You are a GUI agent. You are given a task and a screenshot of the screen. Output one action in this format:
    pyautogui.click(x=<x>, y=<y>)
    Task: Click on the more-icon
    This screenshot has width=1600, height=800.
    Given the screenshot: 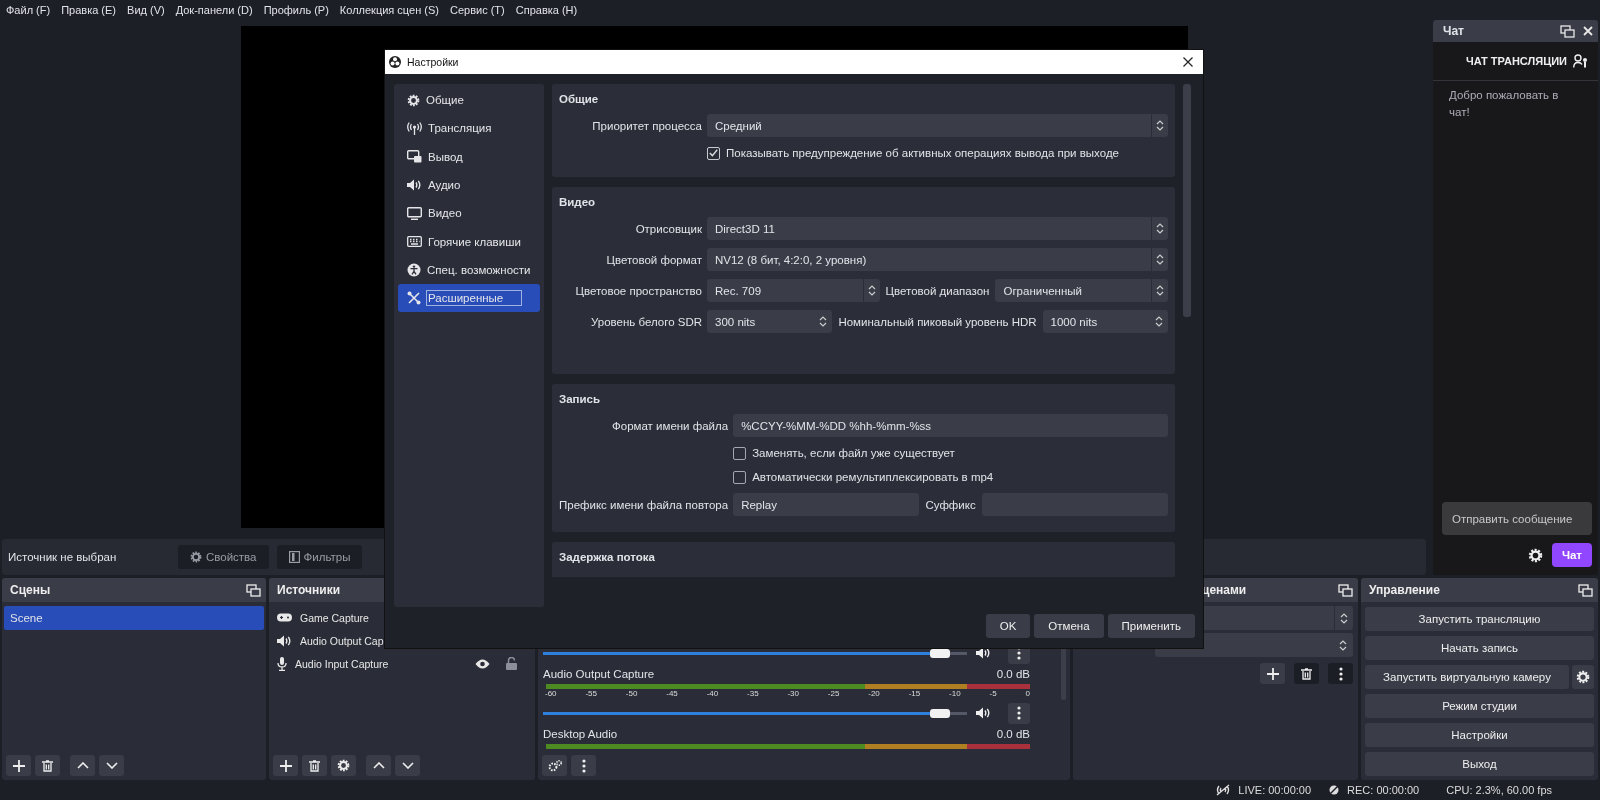 What is the action you would take?
    pyautogui.click(x=1340, y=673)
    